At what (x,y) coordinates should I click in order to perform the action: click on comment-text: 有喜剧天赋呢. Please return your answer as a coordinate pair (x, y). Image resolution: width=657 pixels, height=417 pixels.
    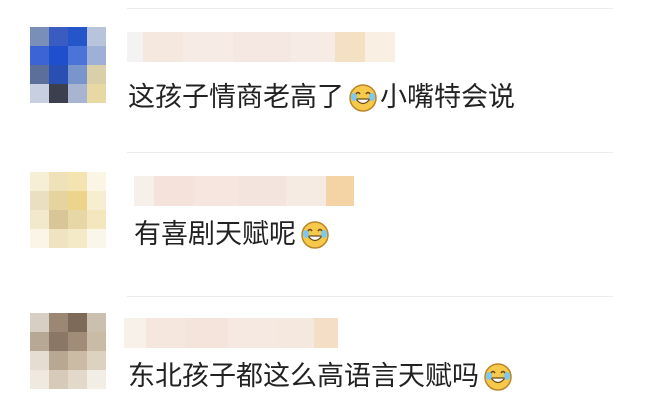
    Looking at the image, I should click on (233, 235).